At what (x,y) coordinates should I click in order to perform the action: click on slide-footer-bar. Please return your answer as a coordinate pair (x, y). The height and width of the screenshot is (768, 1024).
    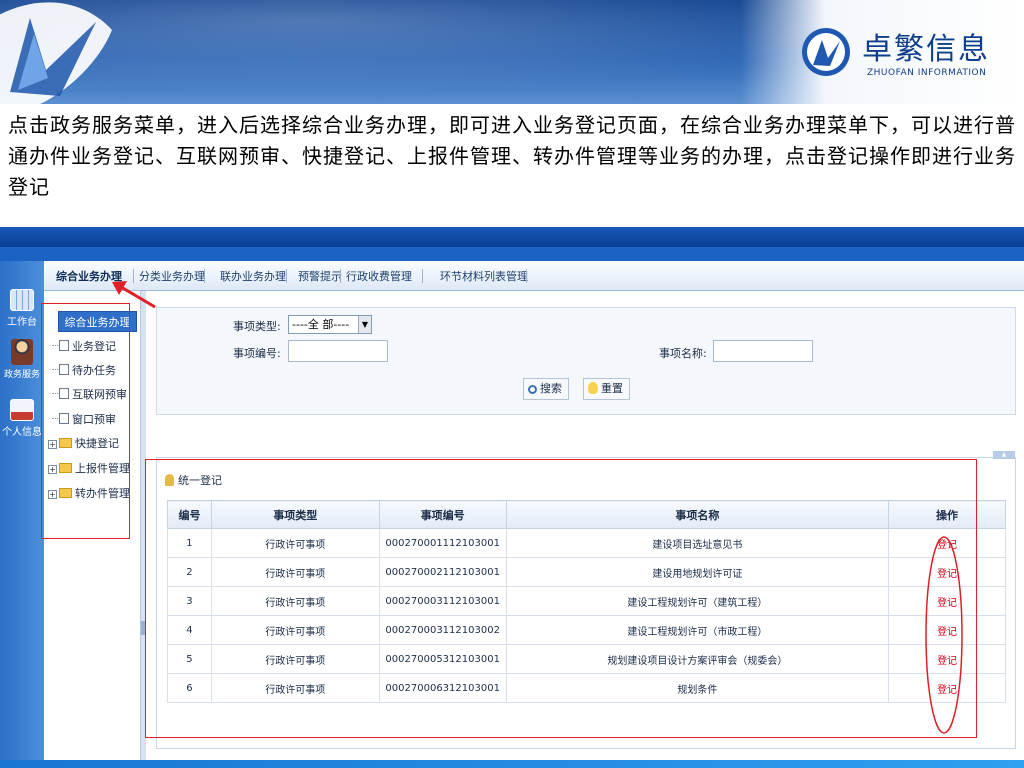
    Looking at the image, I should click on (512, 764).